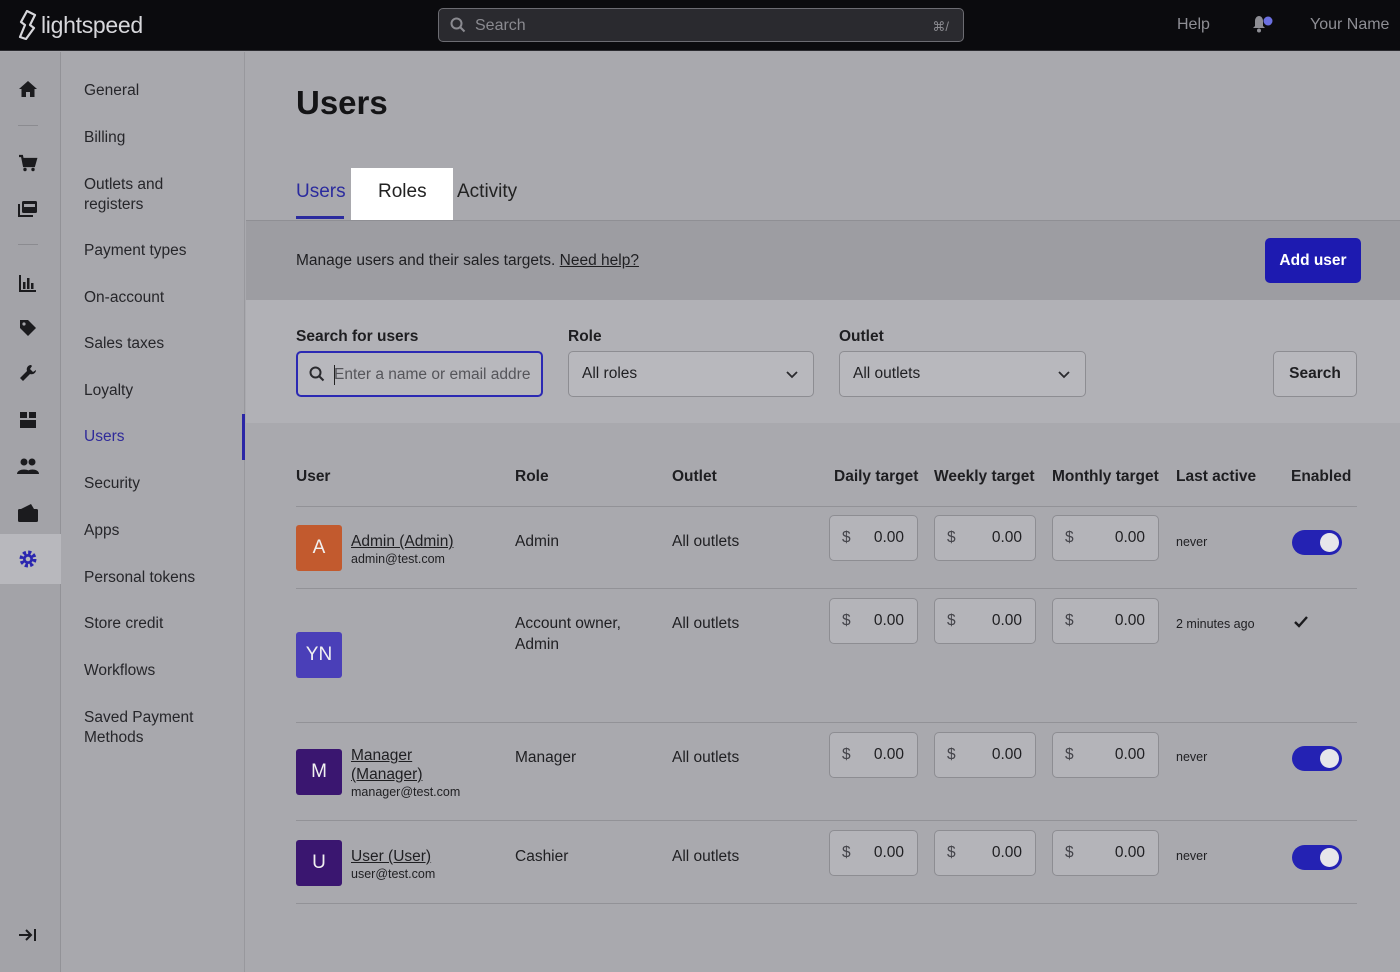  I want to click on wallet-icon, so click(28, 513).